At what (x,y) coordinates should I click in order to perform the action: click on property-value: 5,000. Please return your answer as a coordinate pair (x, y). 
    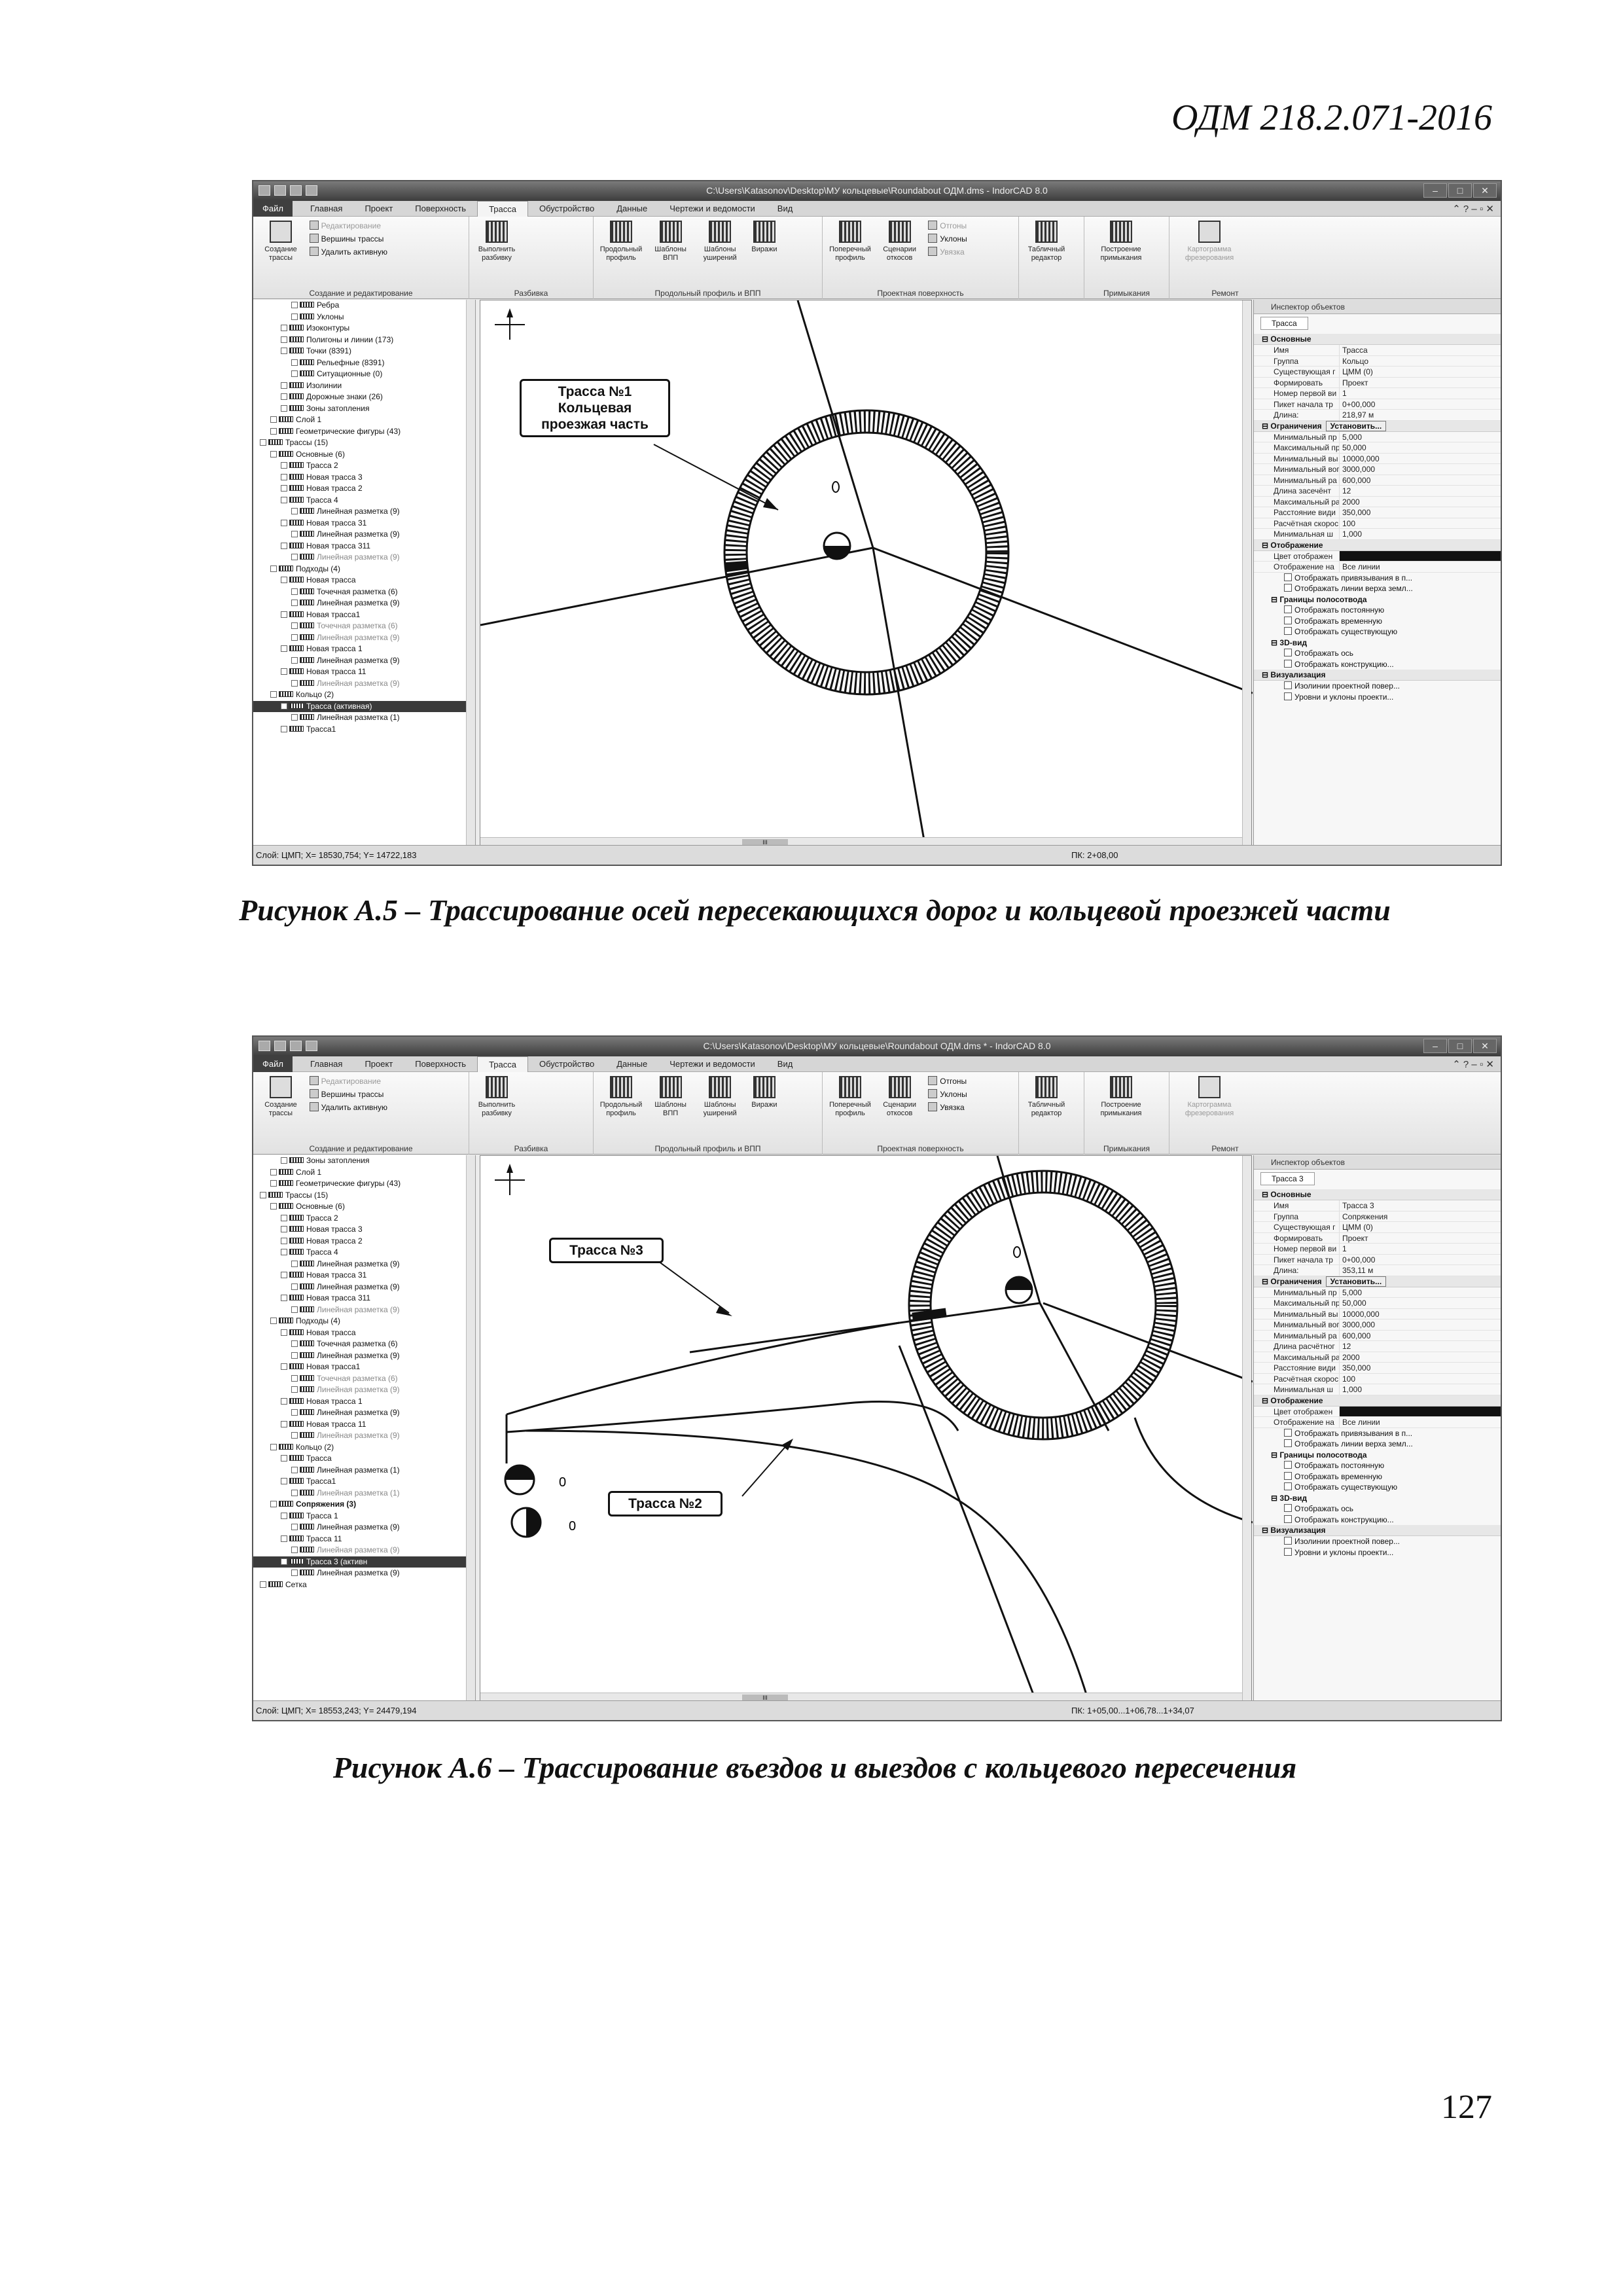
    Looking at the image, I should click on (1420, 1292).